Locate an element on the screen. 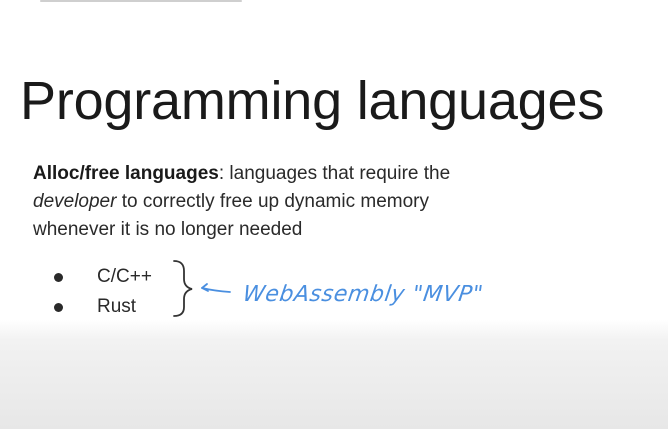 The width and height of the screenshot is (668, 429). list-item-c-cpp: C/C++ is located at coordinates (103, 277).